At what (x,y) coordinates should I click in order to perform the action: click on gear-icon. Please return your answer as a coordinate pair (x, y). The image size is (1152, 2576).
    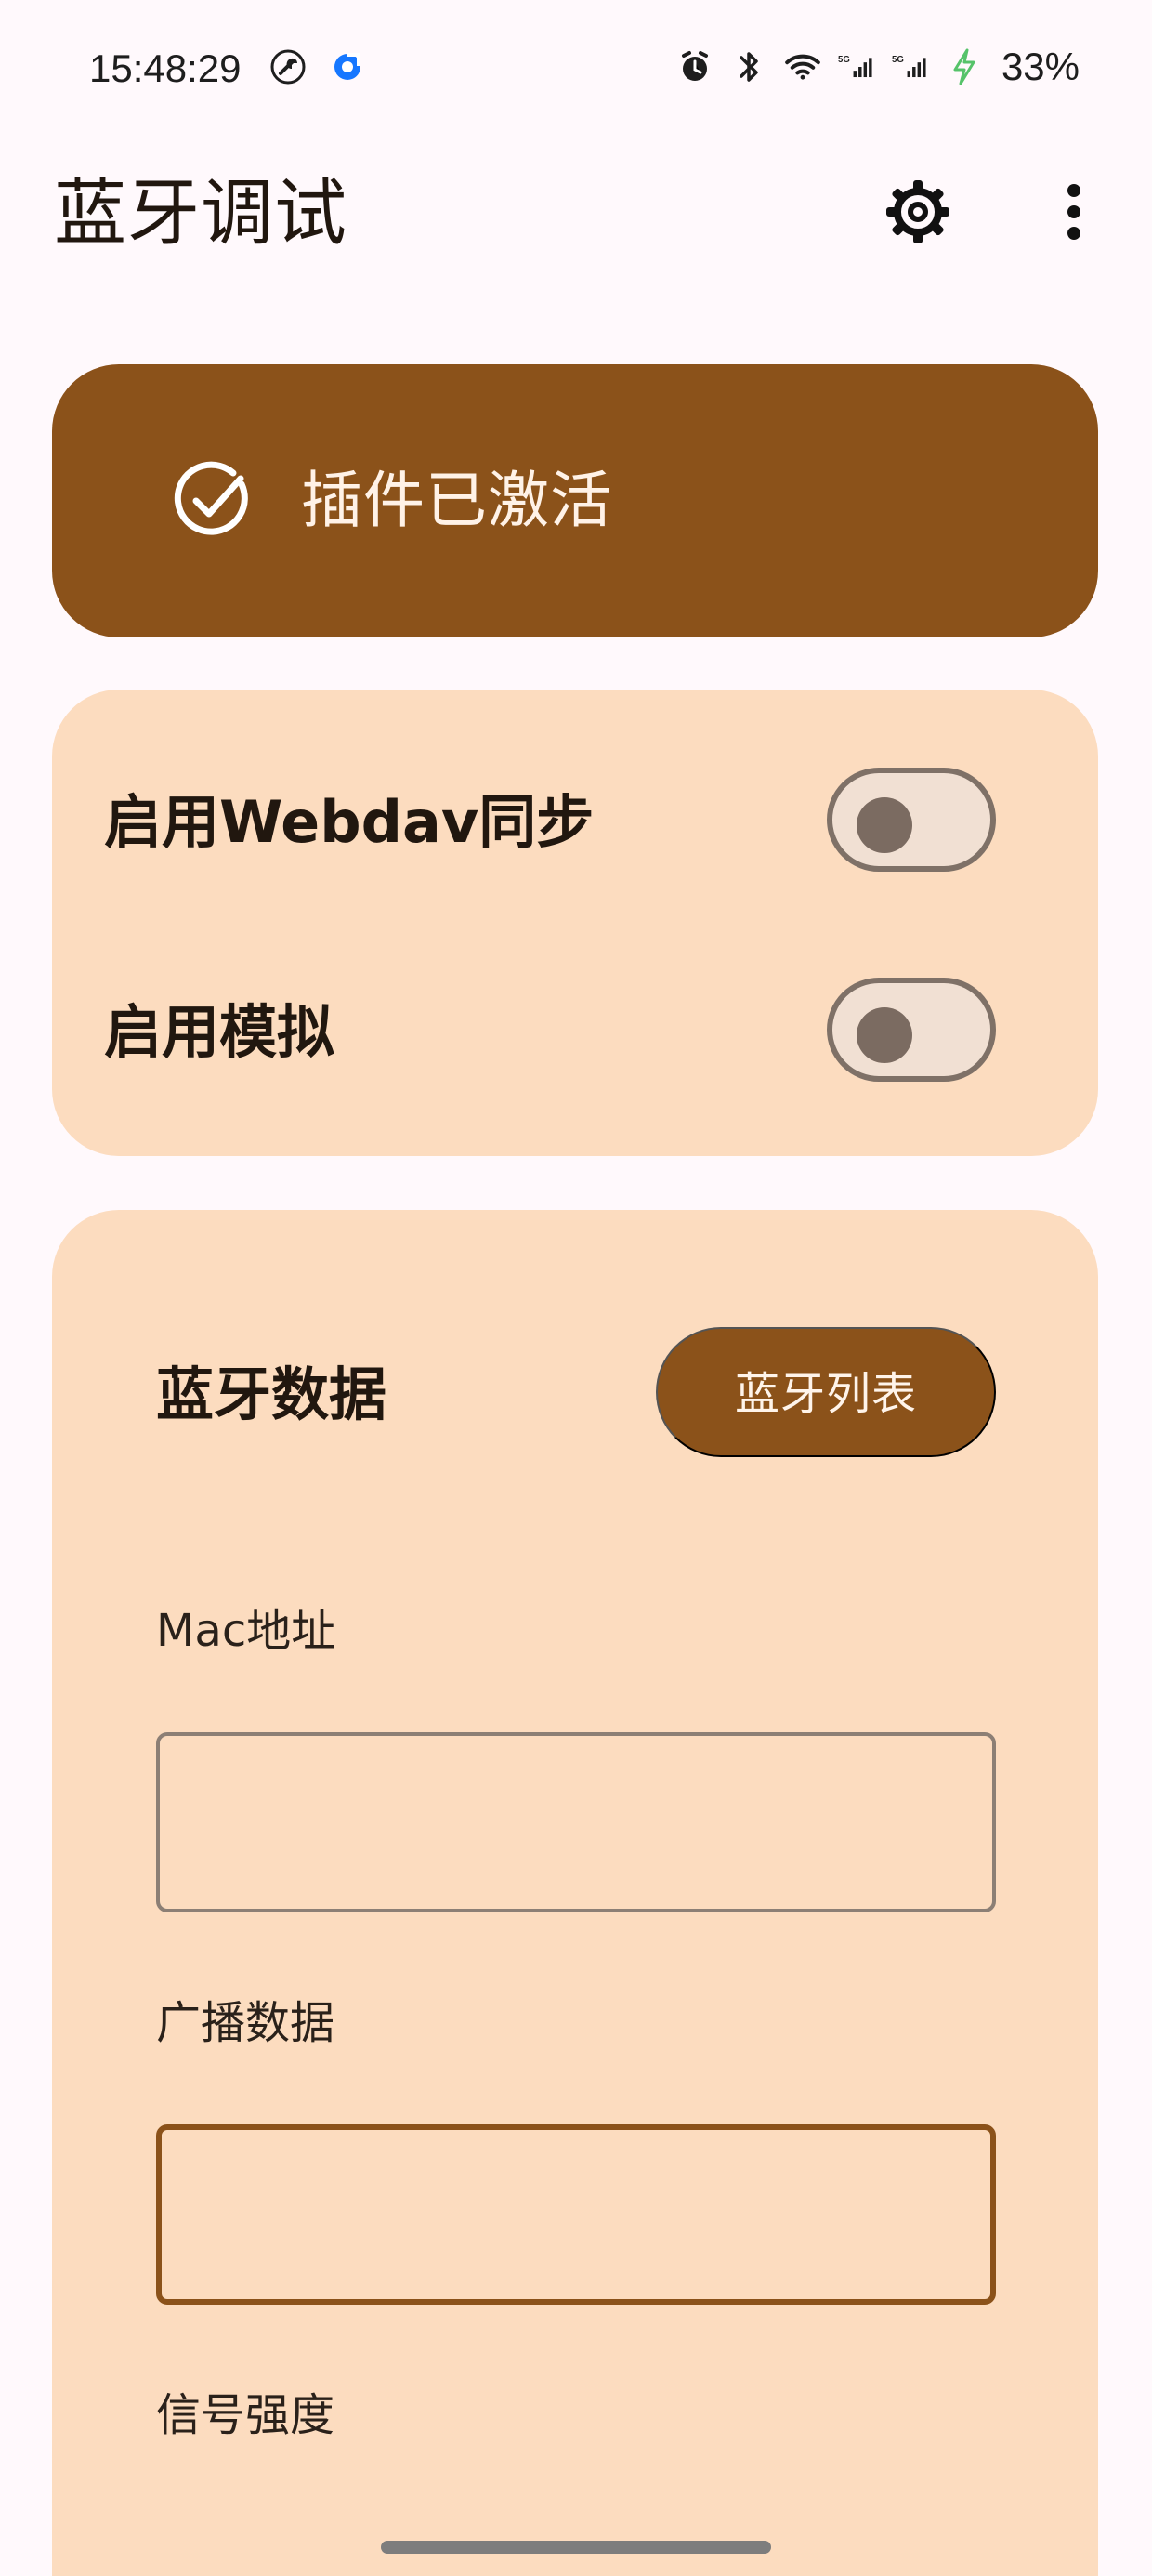
    Looking at the image, I should click on (918, 214).